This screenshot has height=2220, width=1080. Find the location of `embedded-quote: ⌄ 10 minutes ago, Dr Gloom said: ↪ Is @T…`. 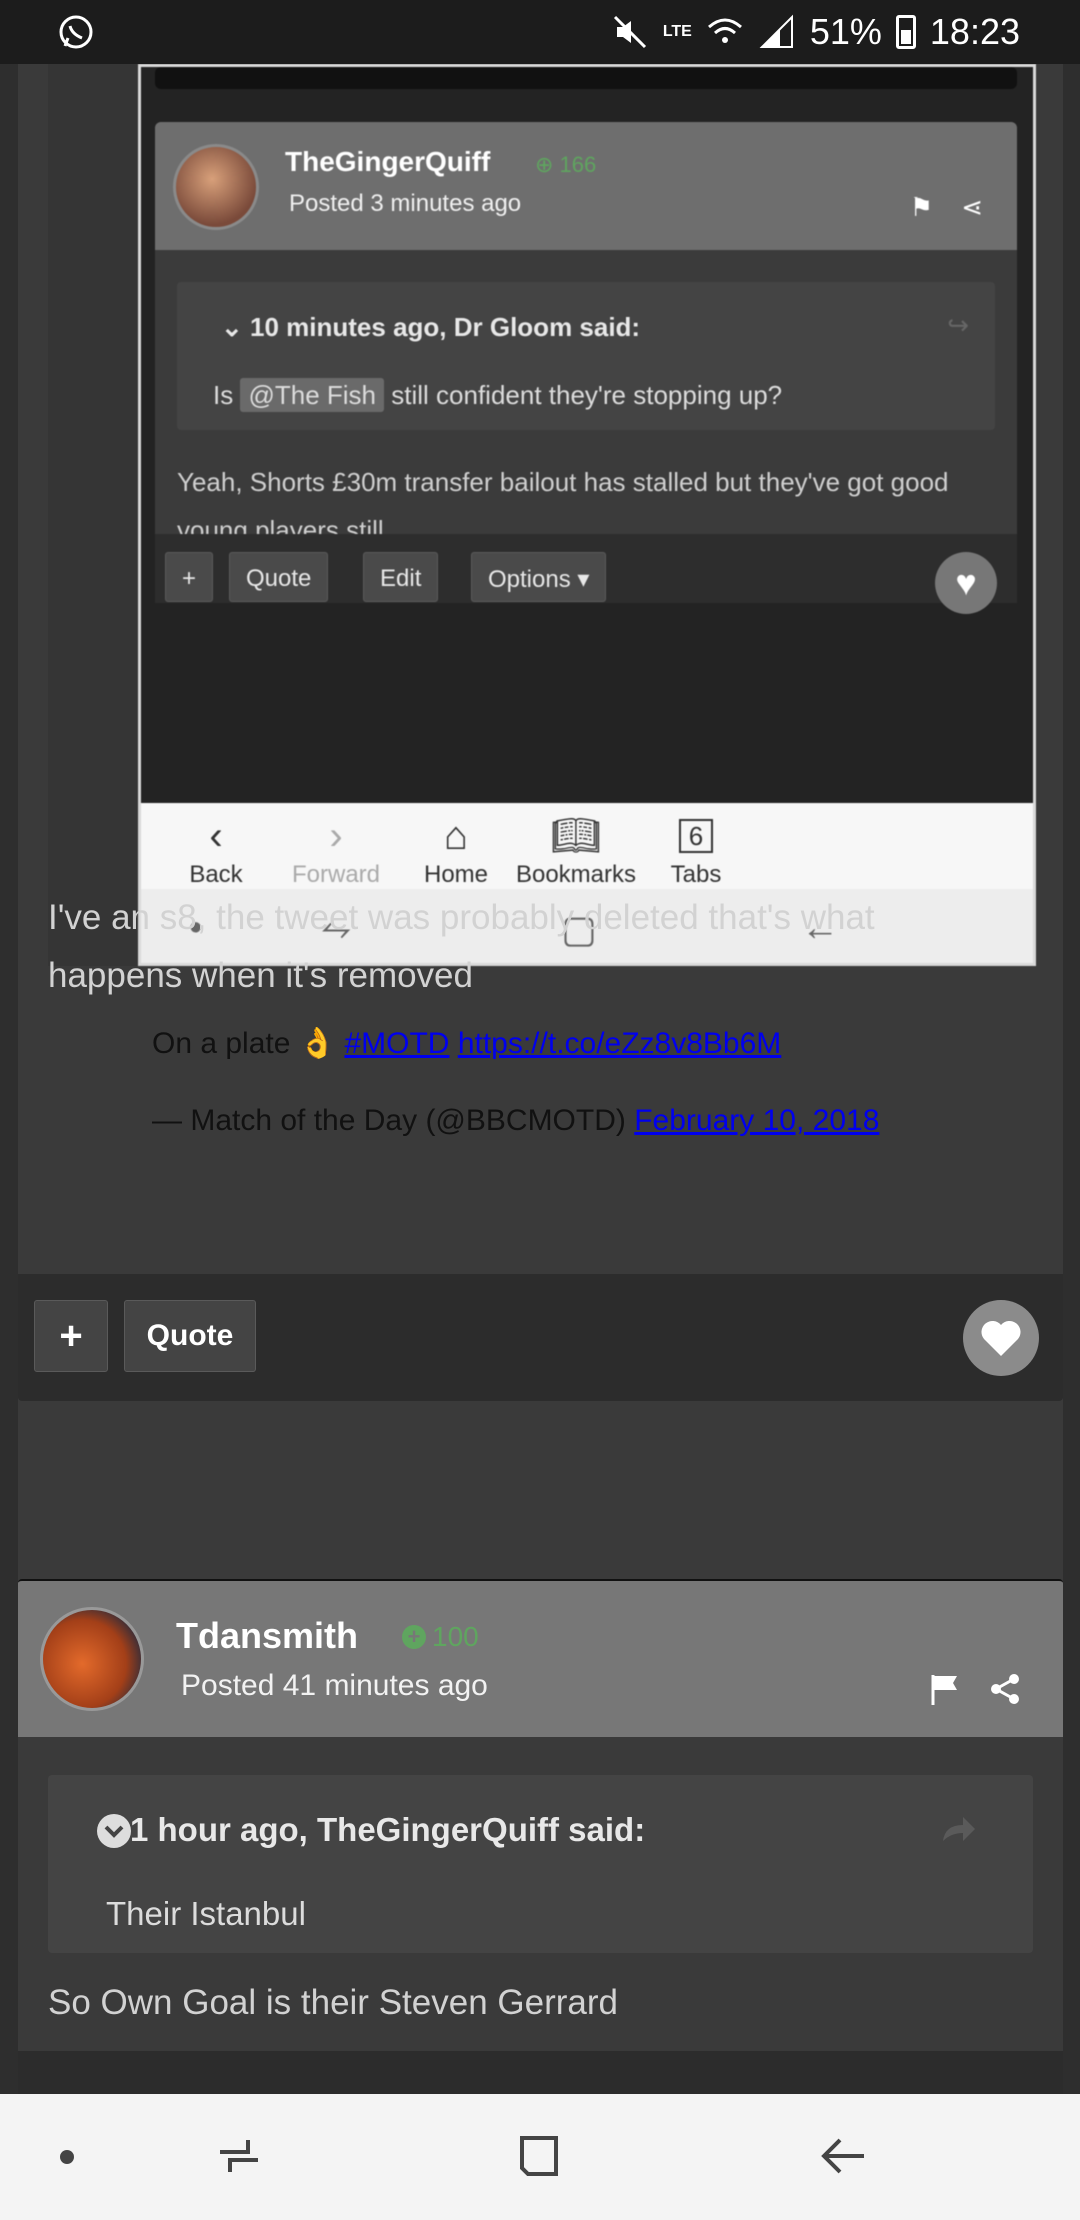

embedded-quote: ⌄ 10 minutes ago, Dr Gloom said: ↪ Is @T… is located at coordinates (586, 356).